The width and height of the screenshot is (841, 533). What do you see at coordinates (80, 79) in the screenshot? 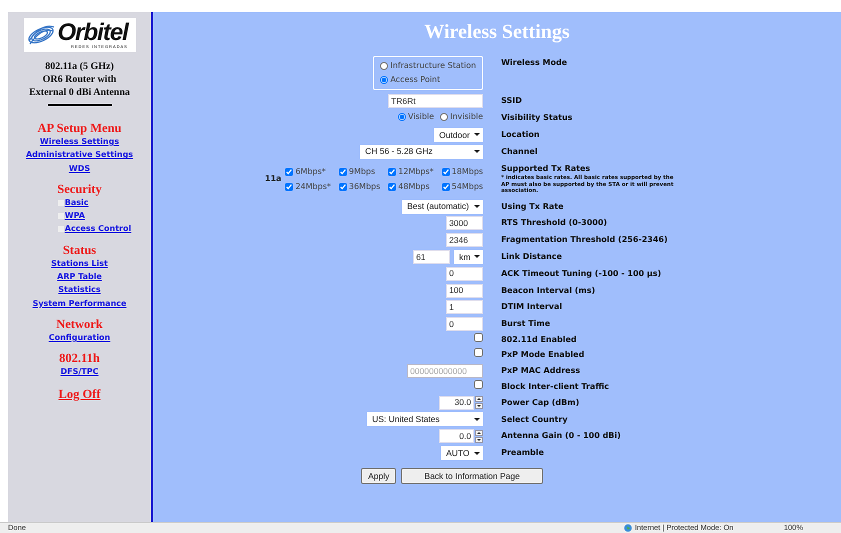
I see `device-info-text: OR6 Router with` at bounding box center [80, 79].